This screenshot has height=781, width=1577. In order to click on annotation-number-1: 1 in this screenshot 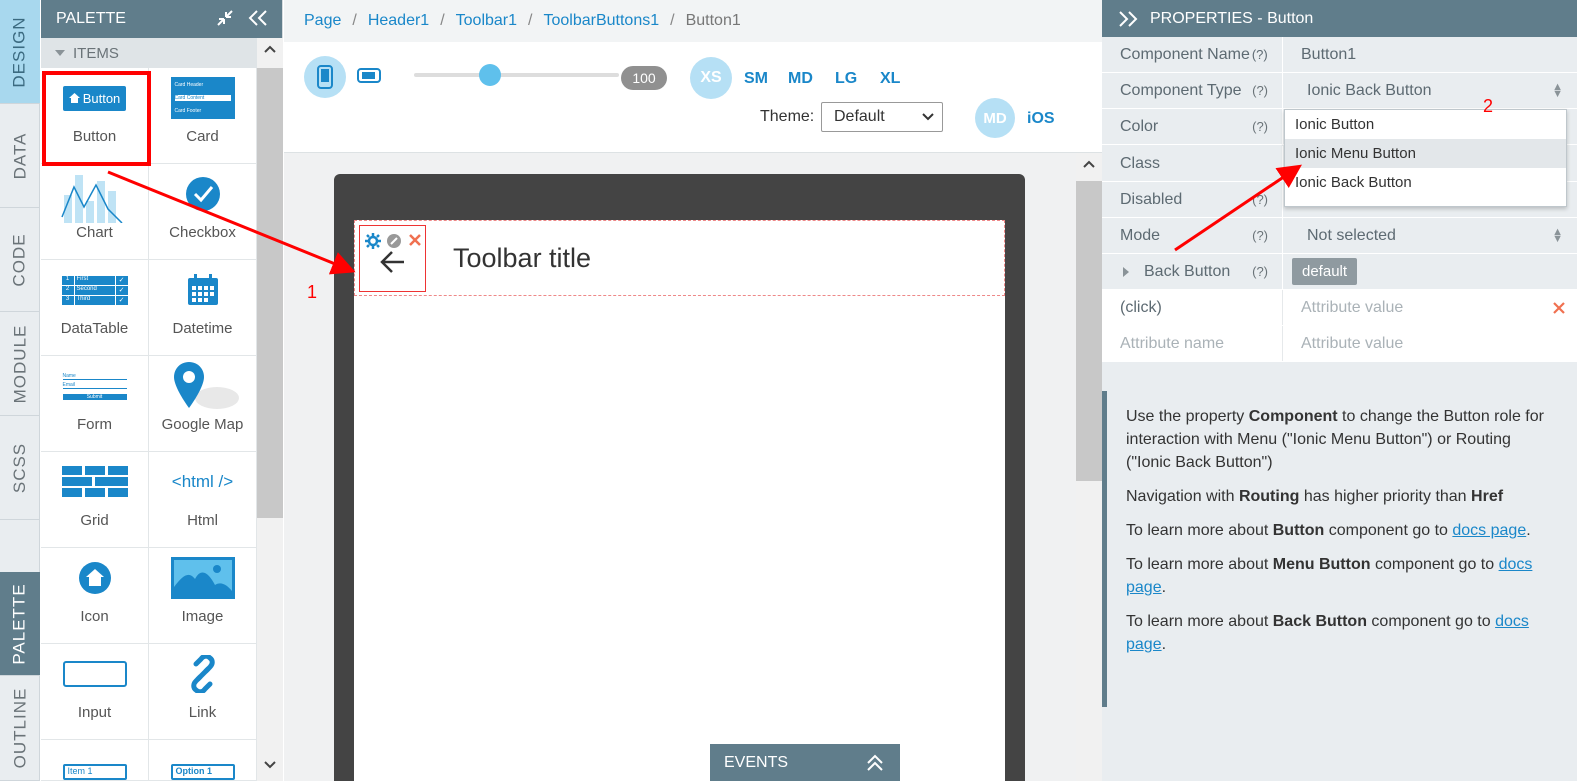, I will do `click(312, 292)`.